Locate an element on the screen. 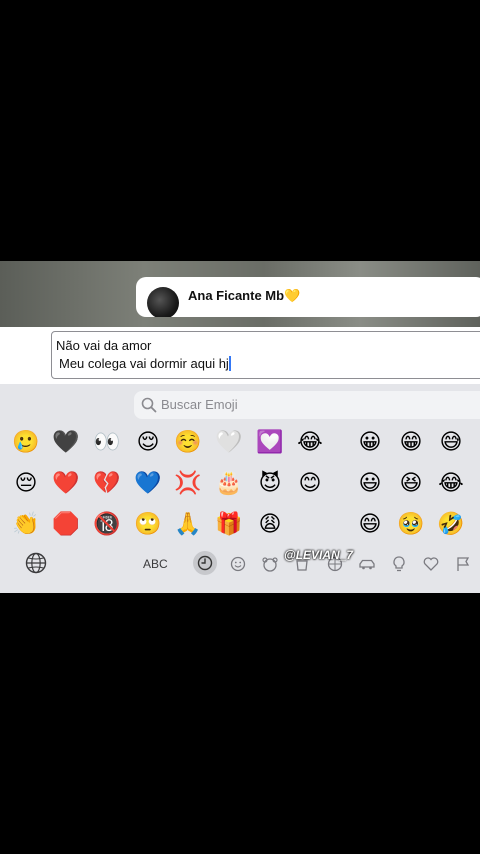 Image resolution: width=480 pixels, height=854 pixels. emoji-key: 💔 is located at coordinates (107, 484).